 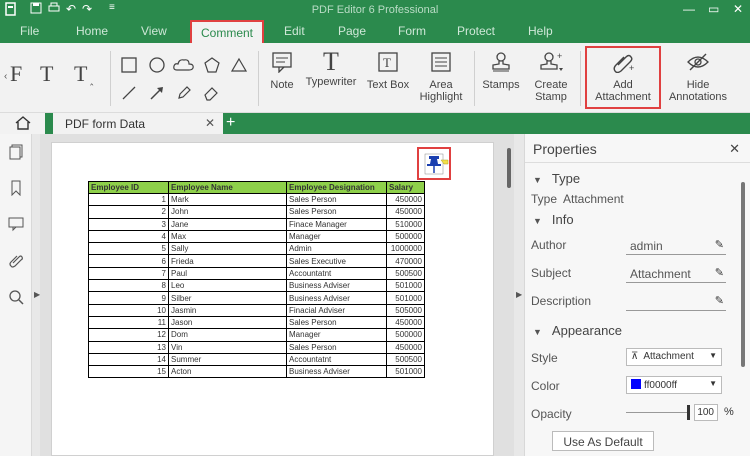 What do you see at coordinates (623, 97) in the screenshot?
I see `add-attachment-label-2: Attachment` at bounding box center [623, 97].